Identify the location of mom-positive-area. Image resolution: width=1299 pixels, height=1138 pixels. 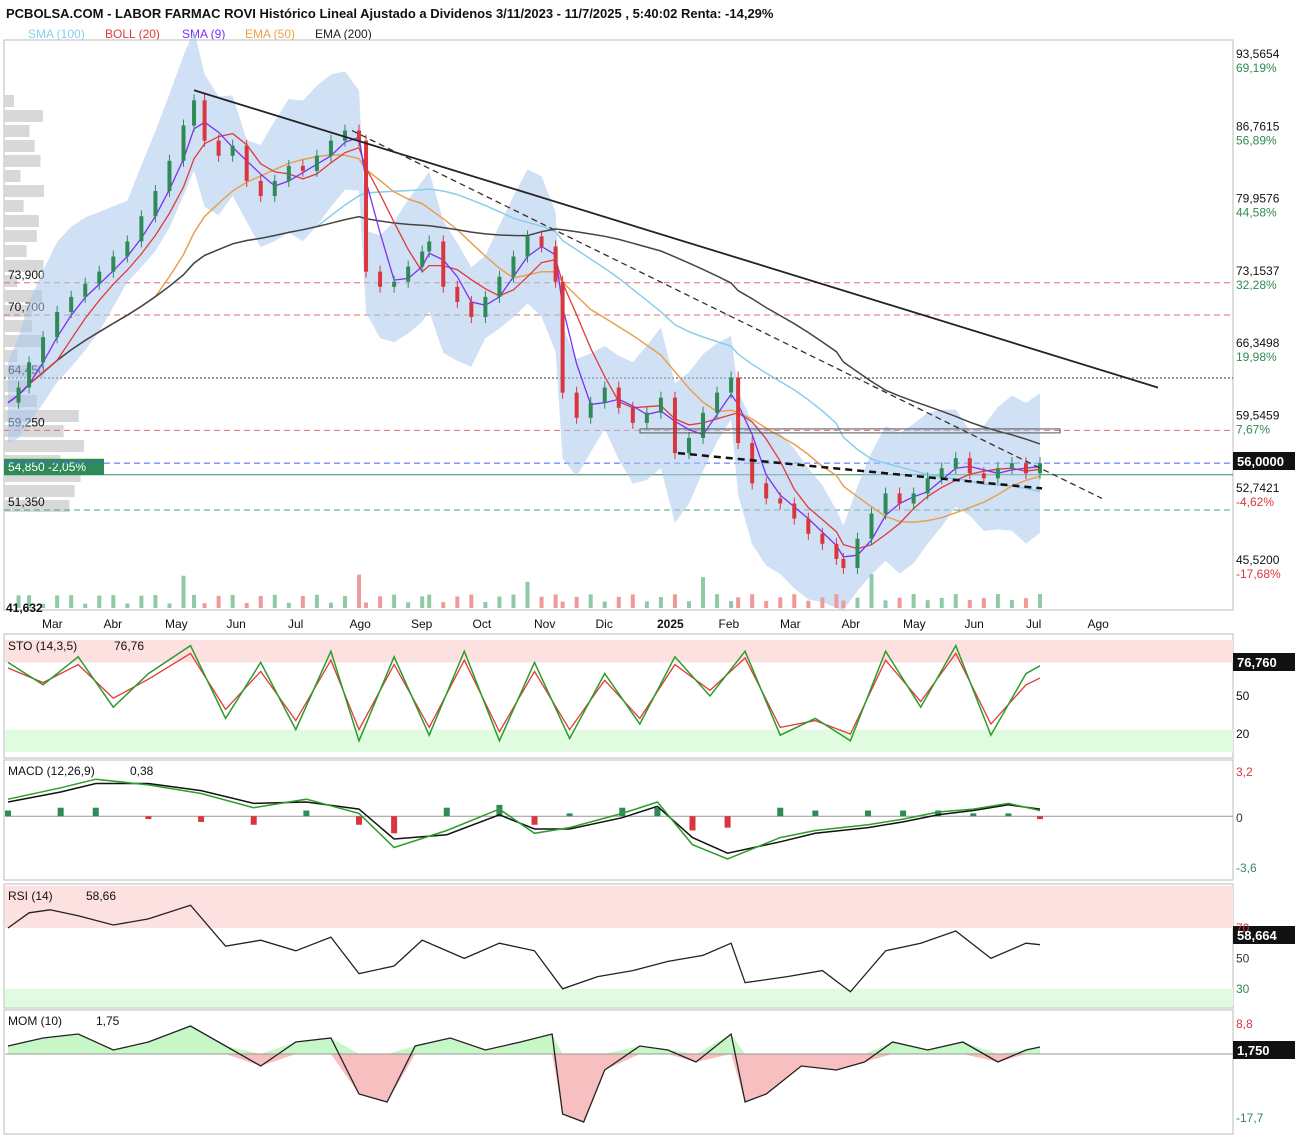
(524, 1040).